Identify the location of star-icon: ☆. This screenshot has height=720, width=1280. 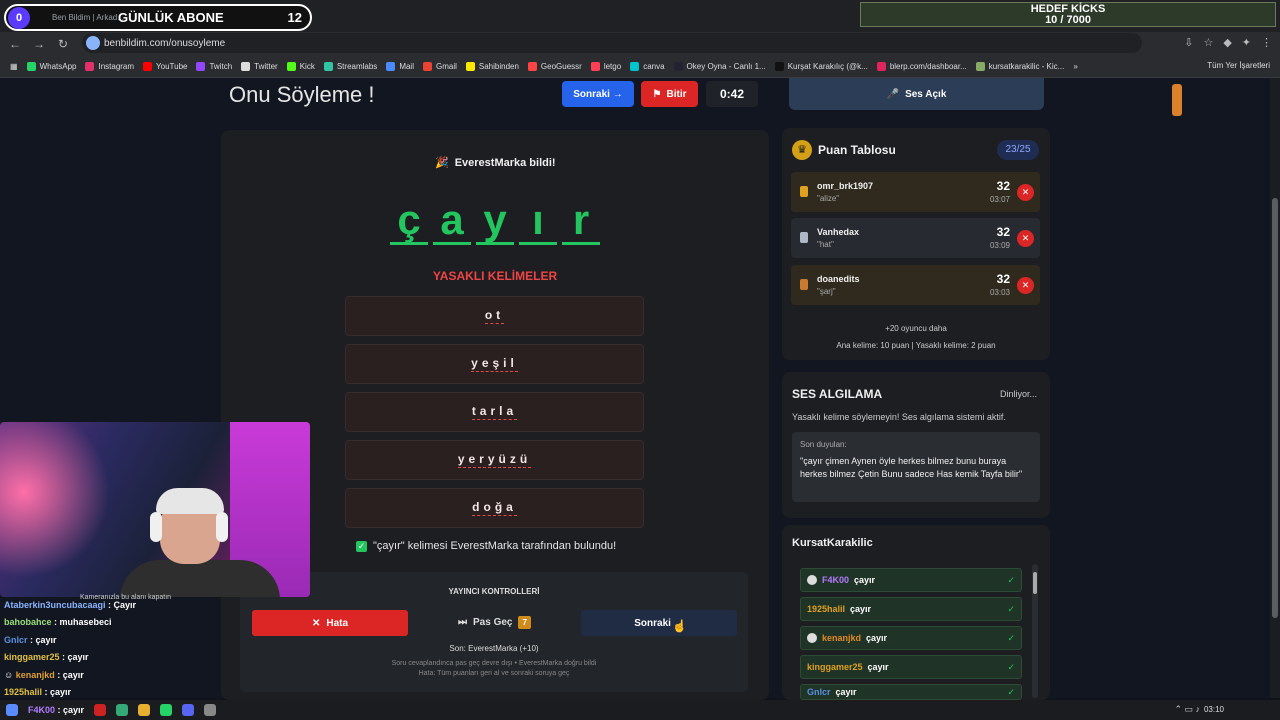
(1208, 42).